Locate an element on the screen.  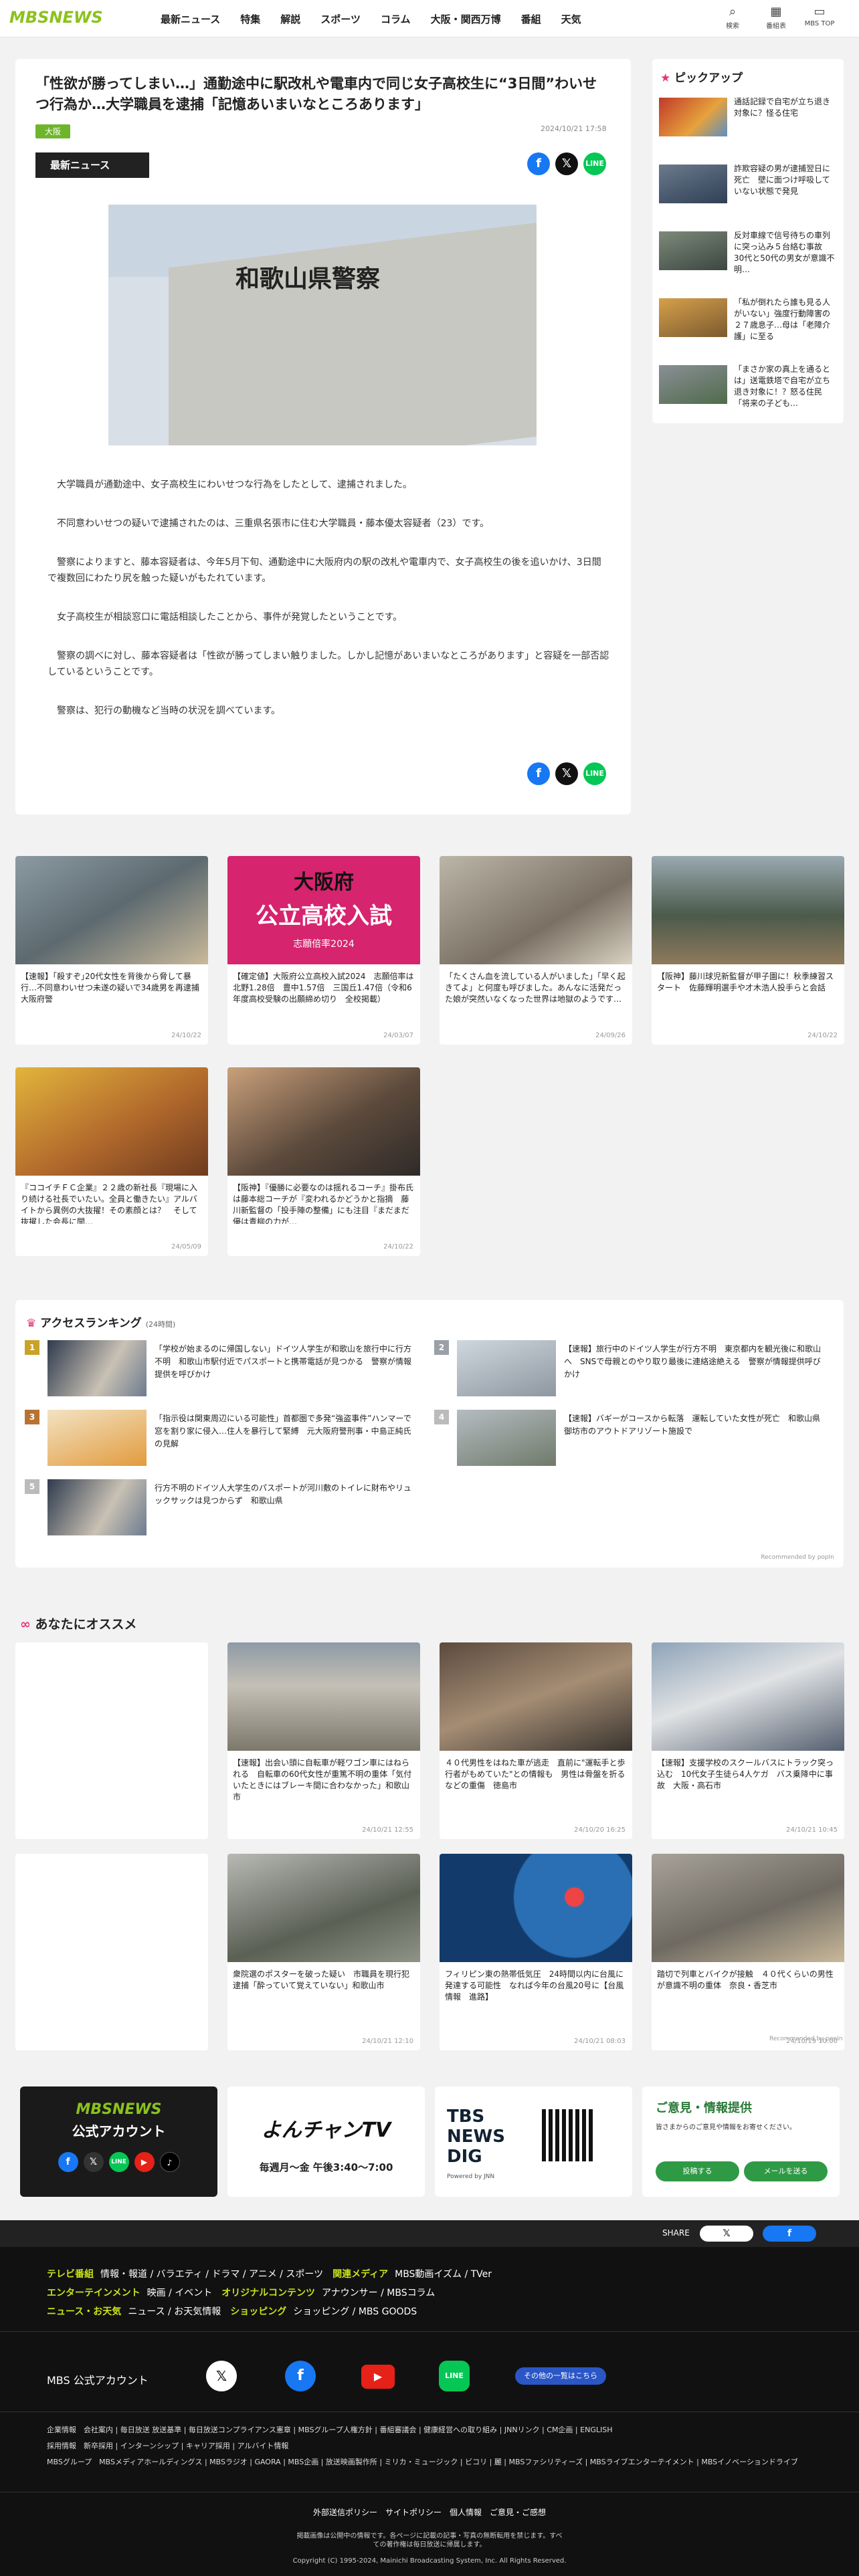
footer-heading: テレビ番組 is located at coordinates (71, 2274).